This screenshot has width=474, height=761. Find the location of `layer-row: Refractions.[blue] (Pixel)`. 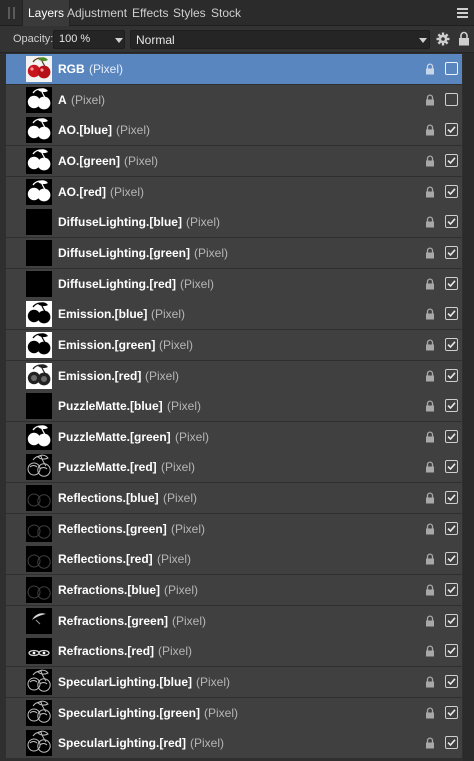

layer-row: Refractions.[blue] (Pixel) is located at coordinates (234, 590).